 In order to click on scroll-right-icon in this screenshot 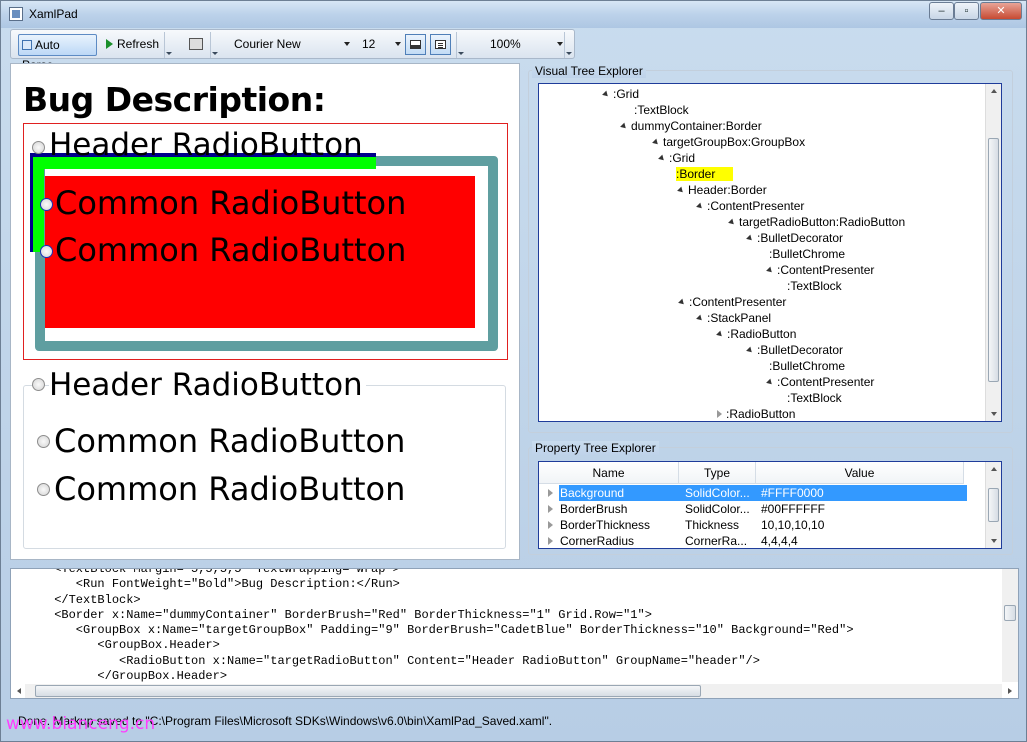, I will do `click(1010, 691)`.